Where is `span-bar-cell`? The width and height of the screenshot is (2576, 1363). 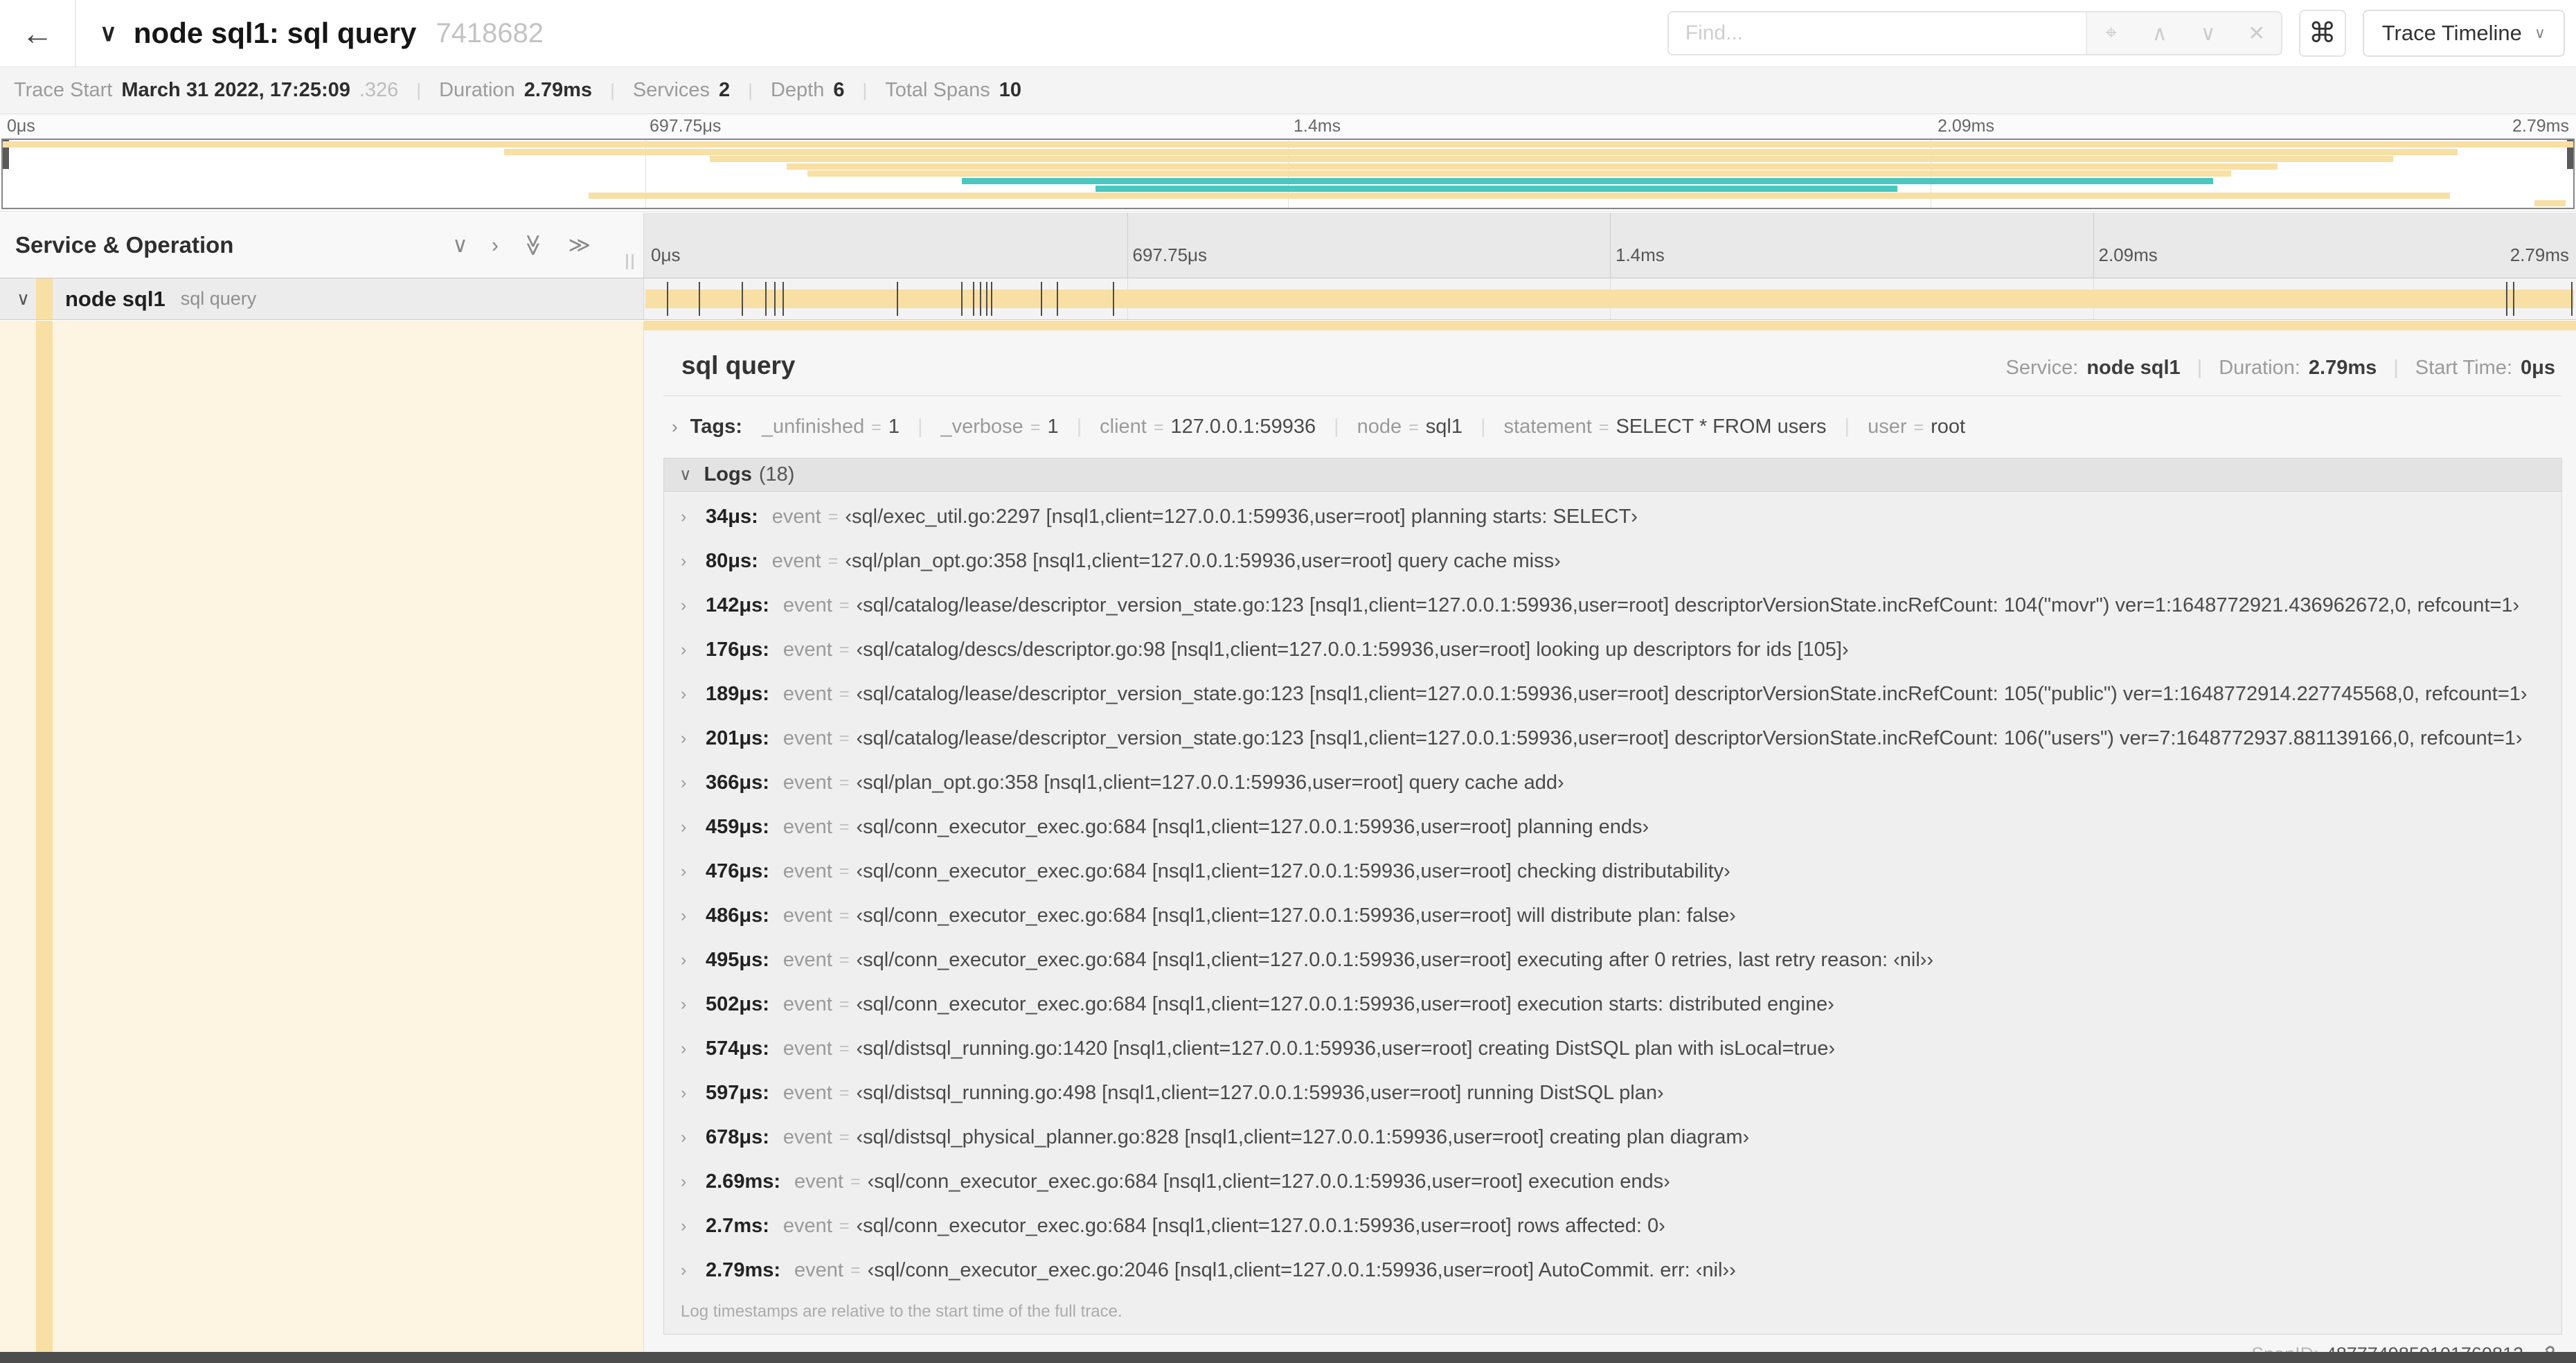 span-bar-cell is located at coordinates (1610, 298).